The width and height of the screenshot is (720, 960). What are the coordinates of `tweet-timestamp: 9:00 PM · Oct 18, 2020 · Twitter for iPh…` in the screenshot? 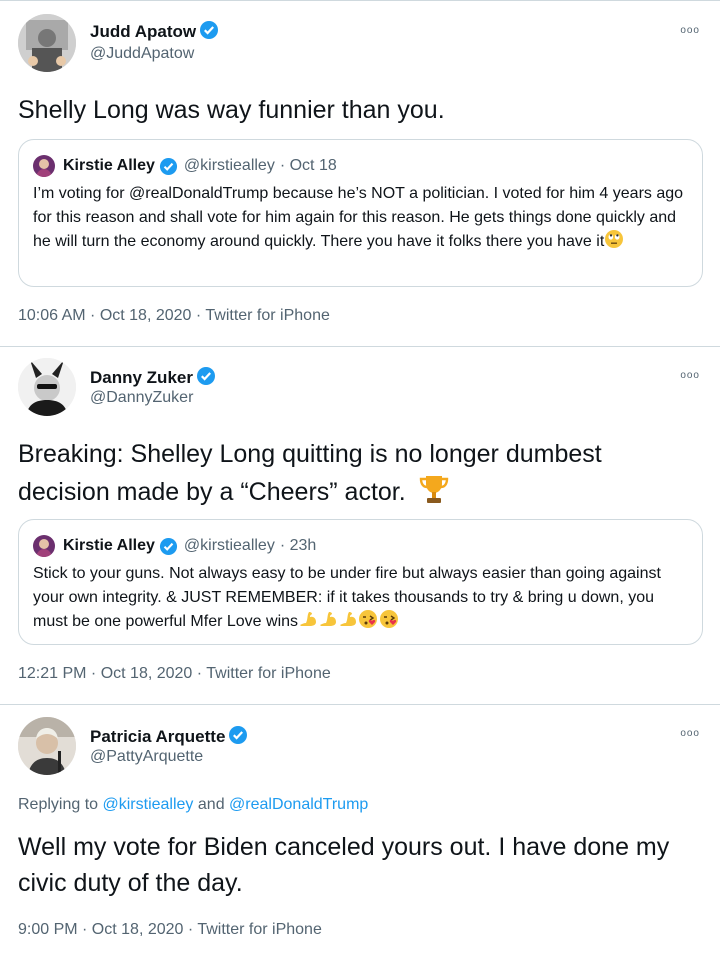 It's located at (170, 930).